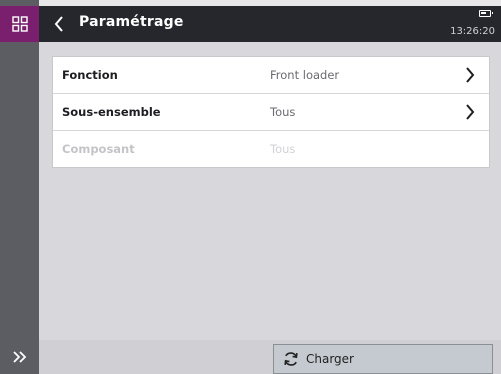 Image resolution: width=501 pixels, height=374 pixels. Describe the element at coordinates (330, 359) in the screenshot. I see `load-label: Charger` at that location.